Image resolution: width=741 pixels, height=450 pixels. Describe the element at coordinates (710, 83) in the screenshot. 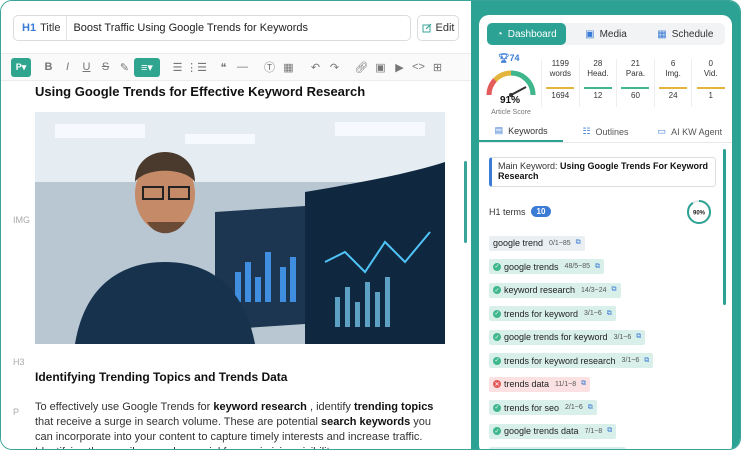

I see `stat-videos: 0 Vid. 1` at that location.